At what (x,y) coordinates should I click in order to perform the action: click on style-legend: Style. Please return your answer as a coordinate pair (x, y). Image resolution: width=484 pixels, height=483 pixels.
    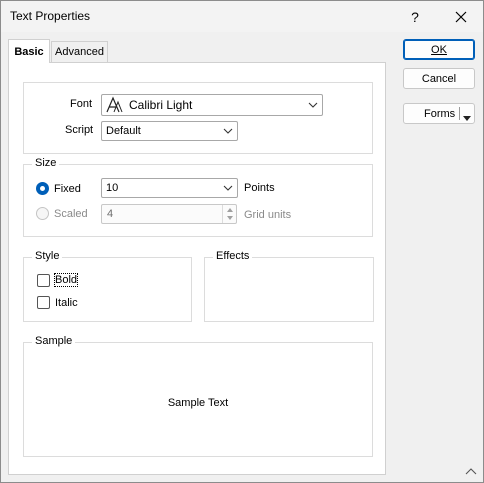
    Looking at the image, I should click on (47, 256).